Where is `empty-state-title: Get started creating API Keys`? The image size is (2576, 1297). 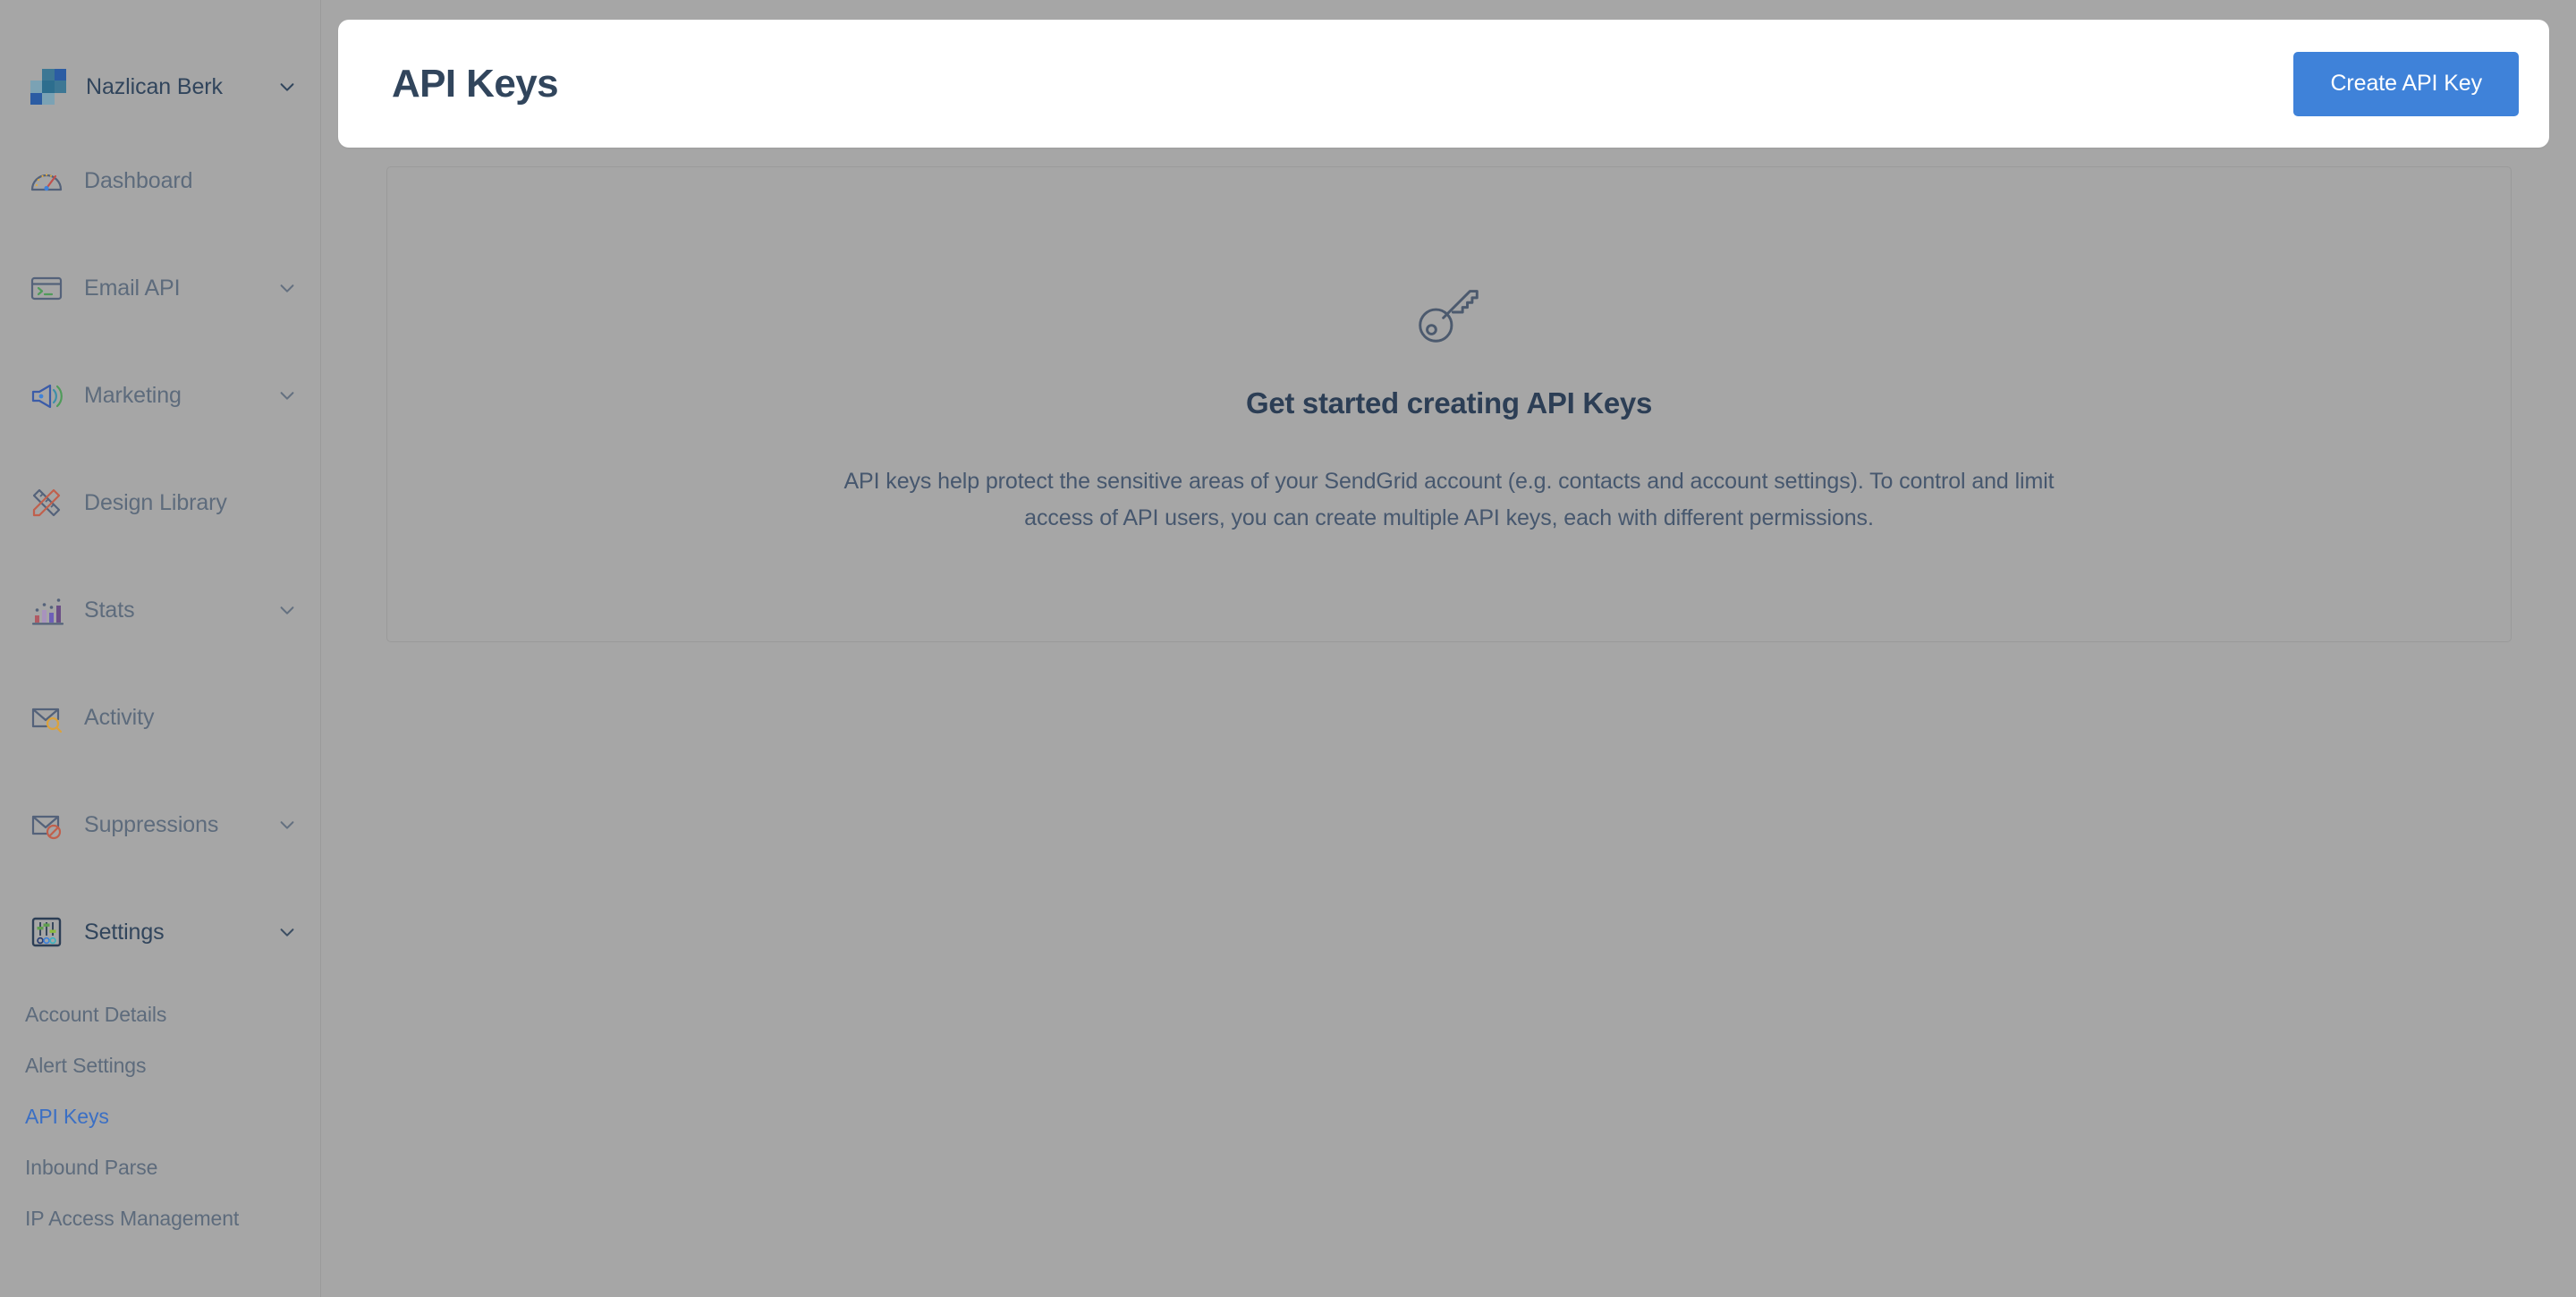 empty-state-title: Get started creating API Keys is located at coordinates (1449, 403).